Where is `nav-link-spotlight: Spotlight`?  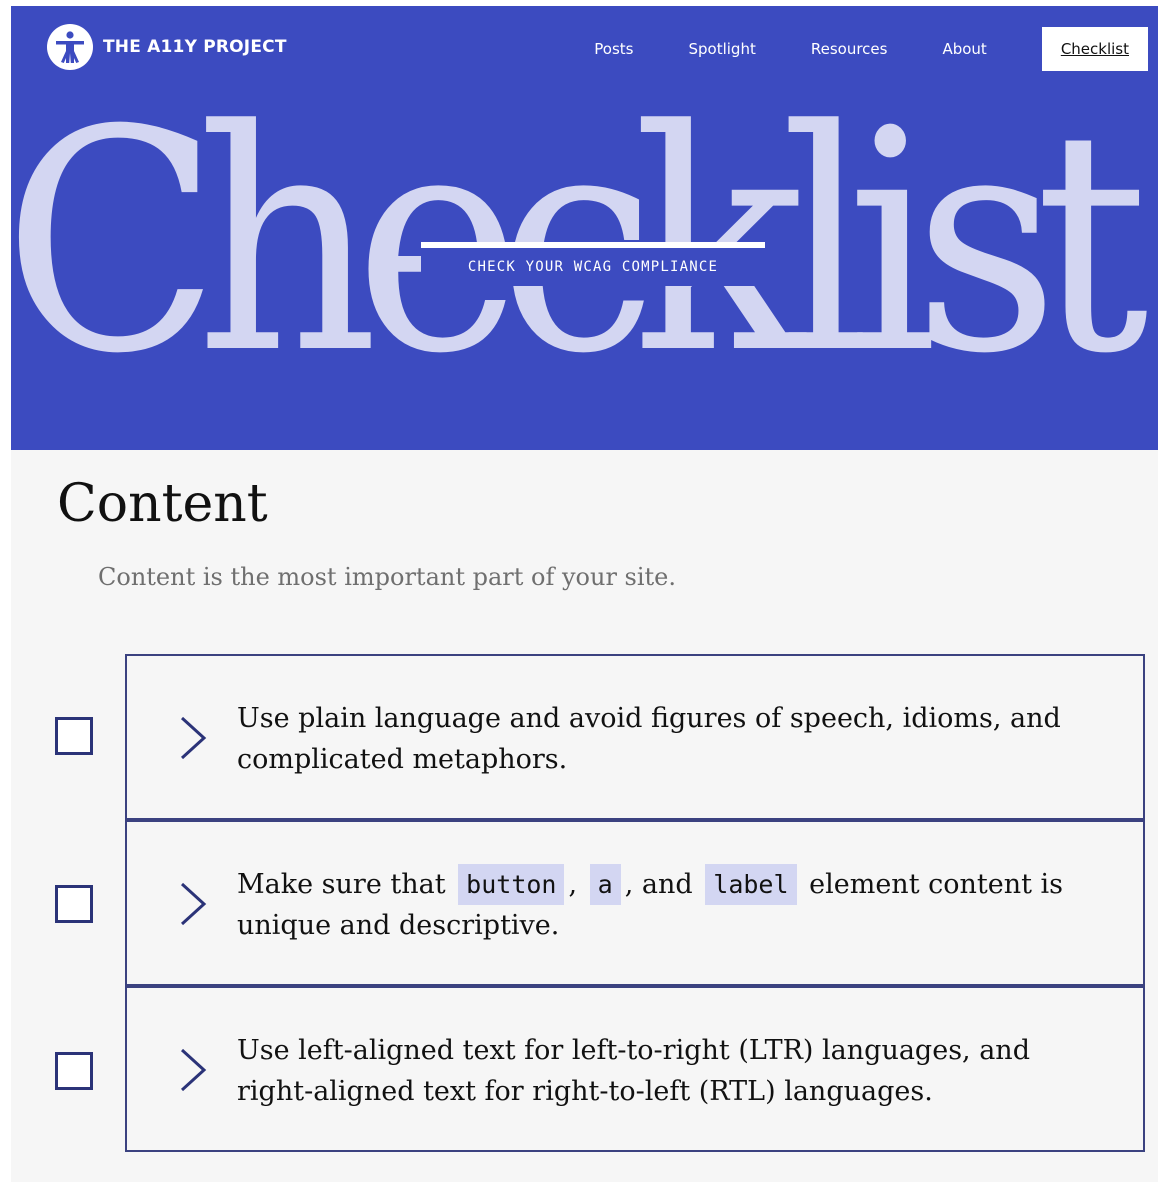 nav-link-spotlight: Spotlight is located at coordinates (721, 49).